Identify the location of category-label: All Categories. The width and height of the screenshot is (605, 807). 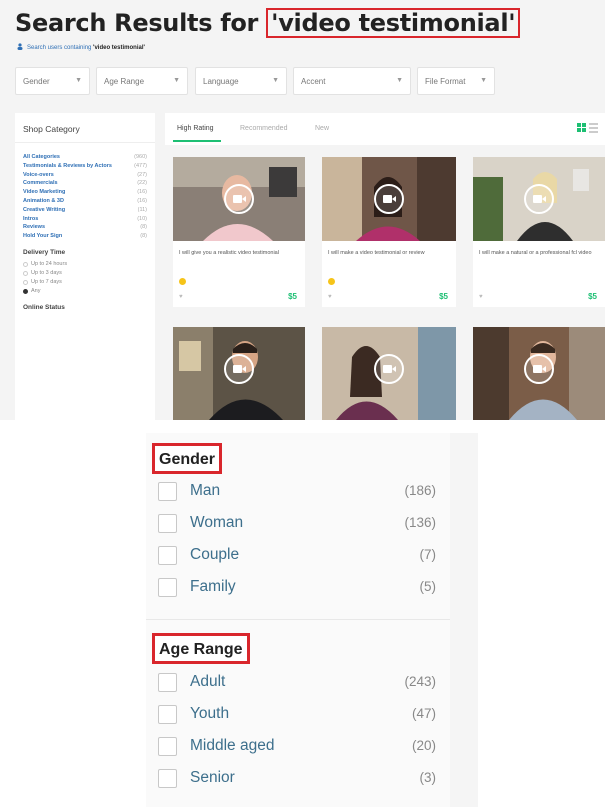
(41, 157).